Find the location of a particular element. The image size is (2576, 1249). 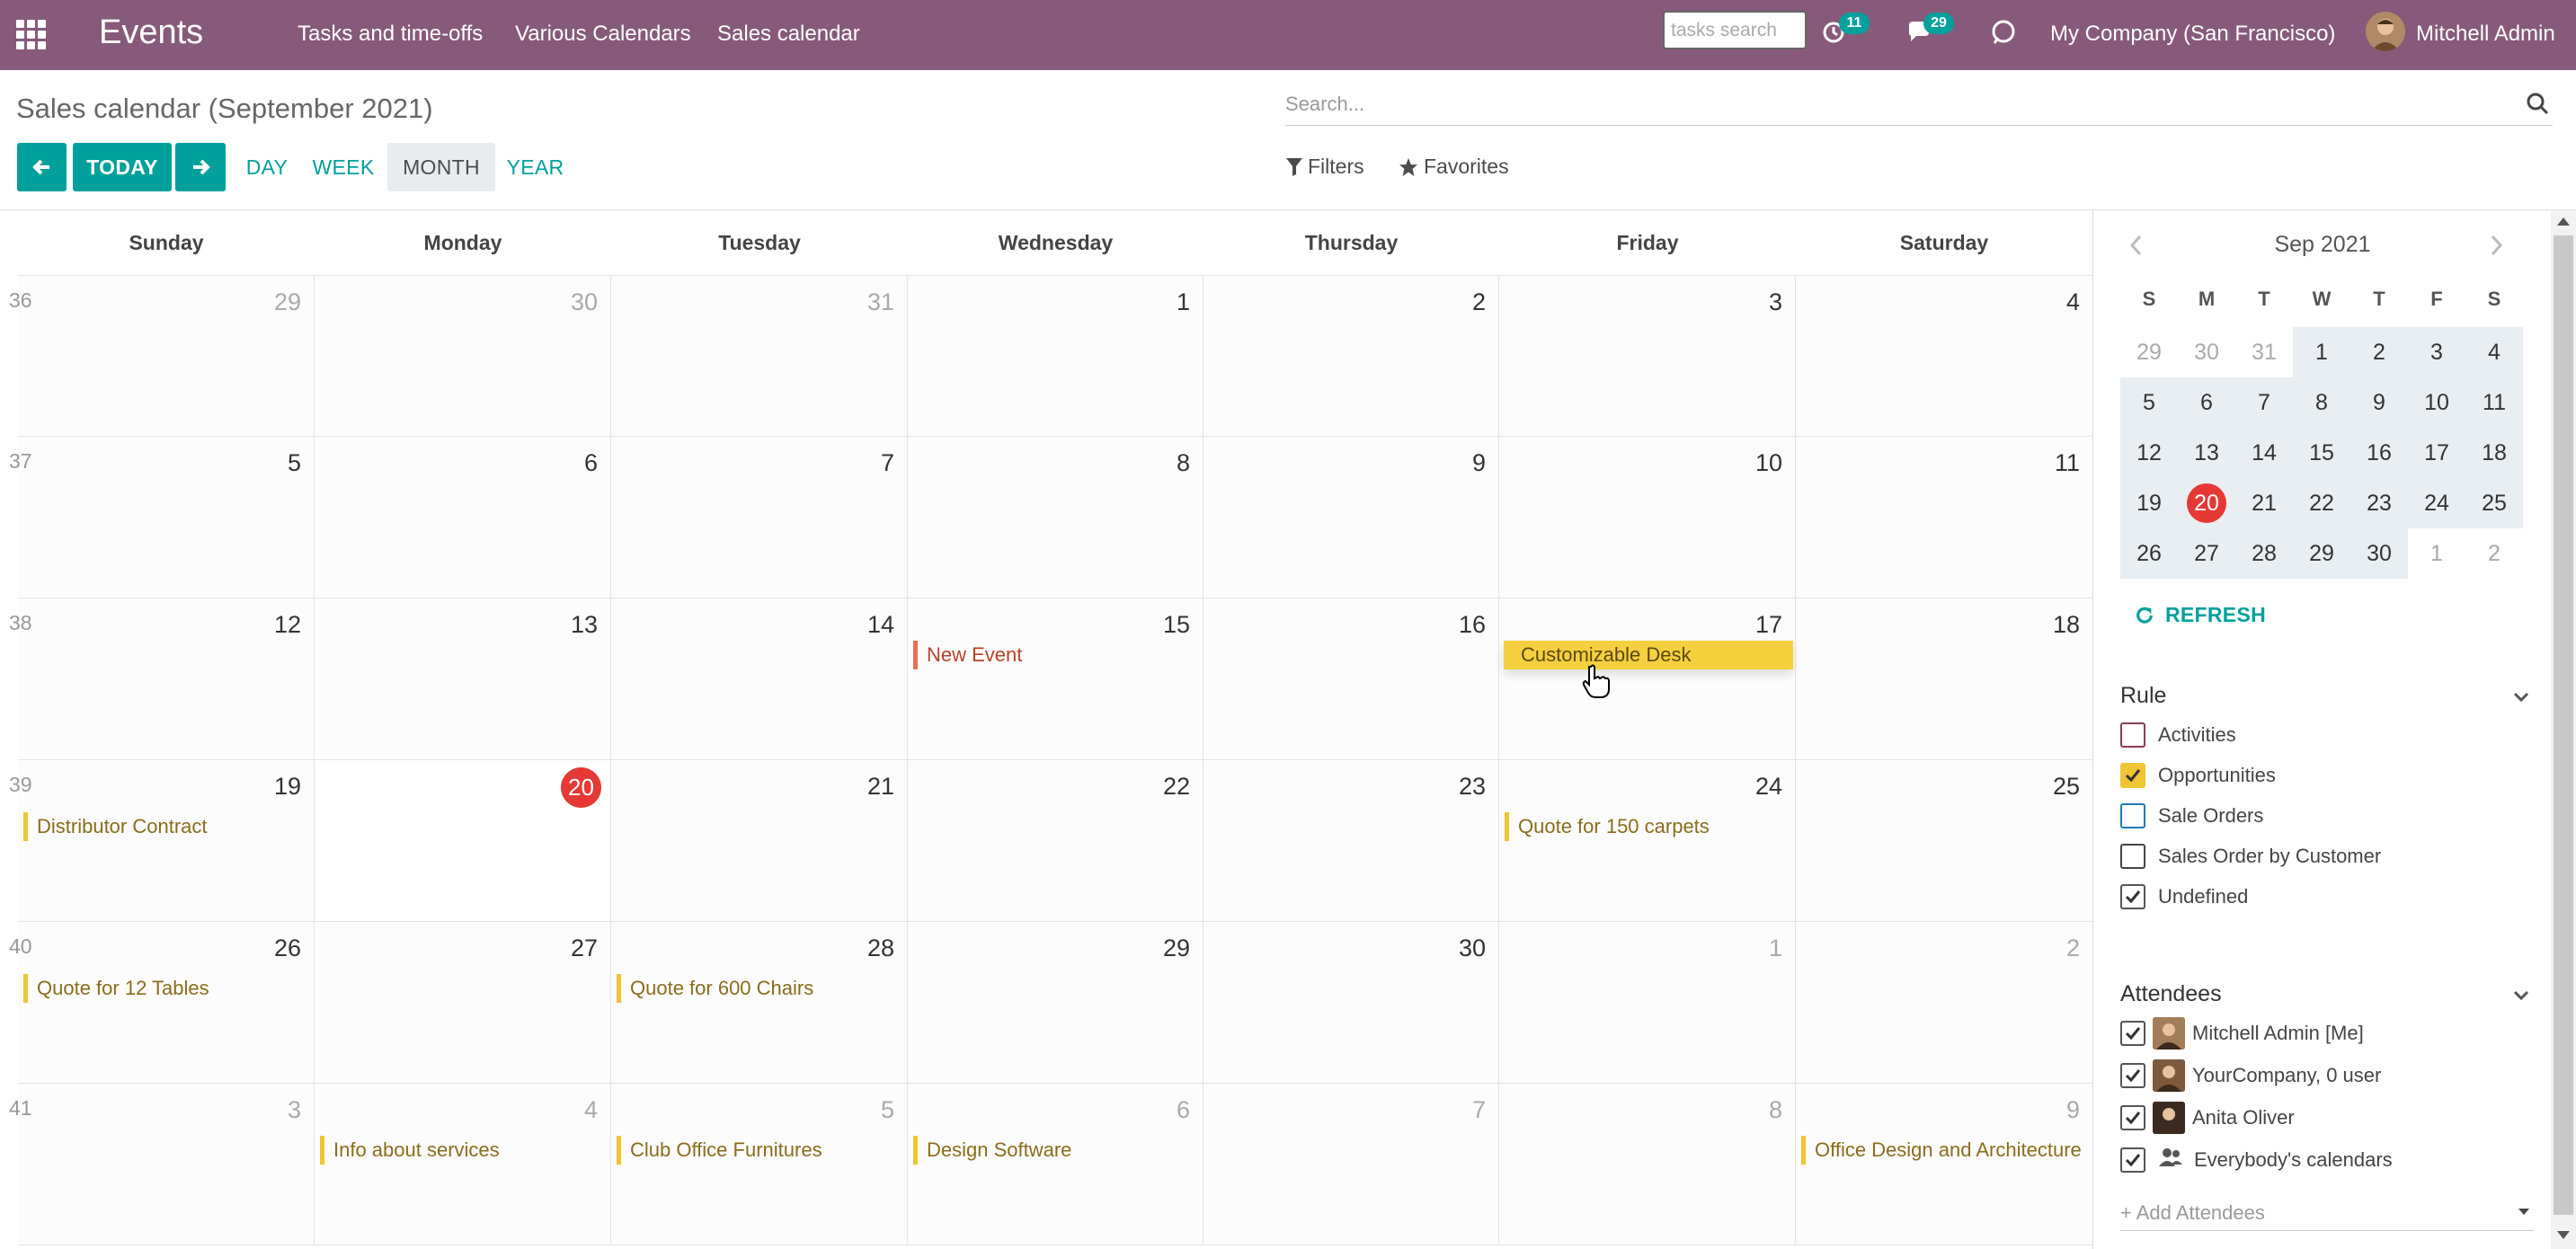

calendar-event: Quote for 150 carpets is located at coordinates (1647, 826).